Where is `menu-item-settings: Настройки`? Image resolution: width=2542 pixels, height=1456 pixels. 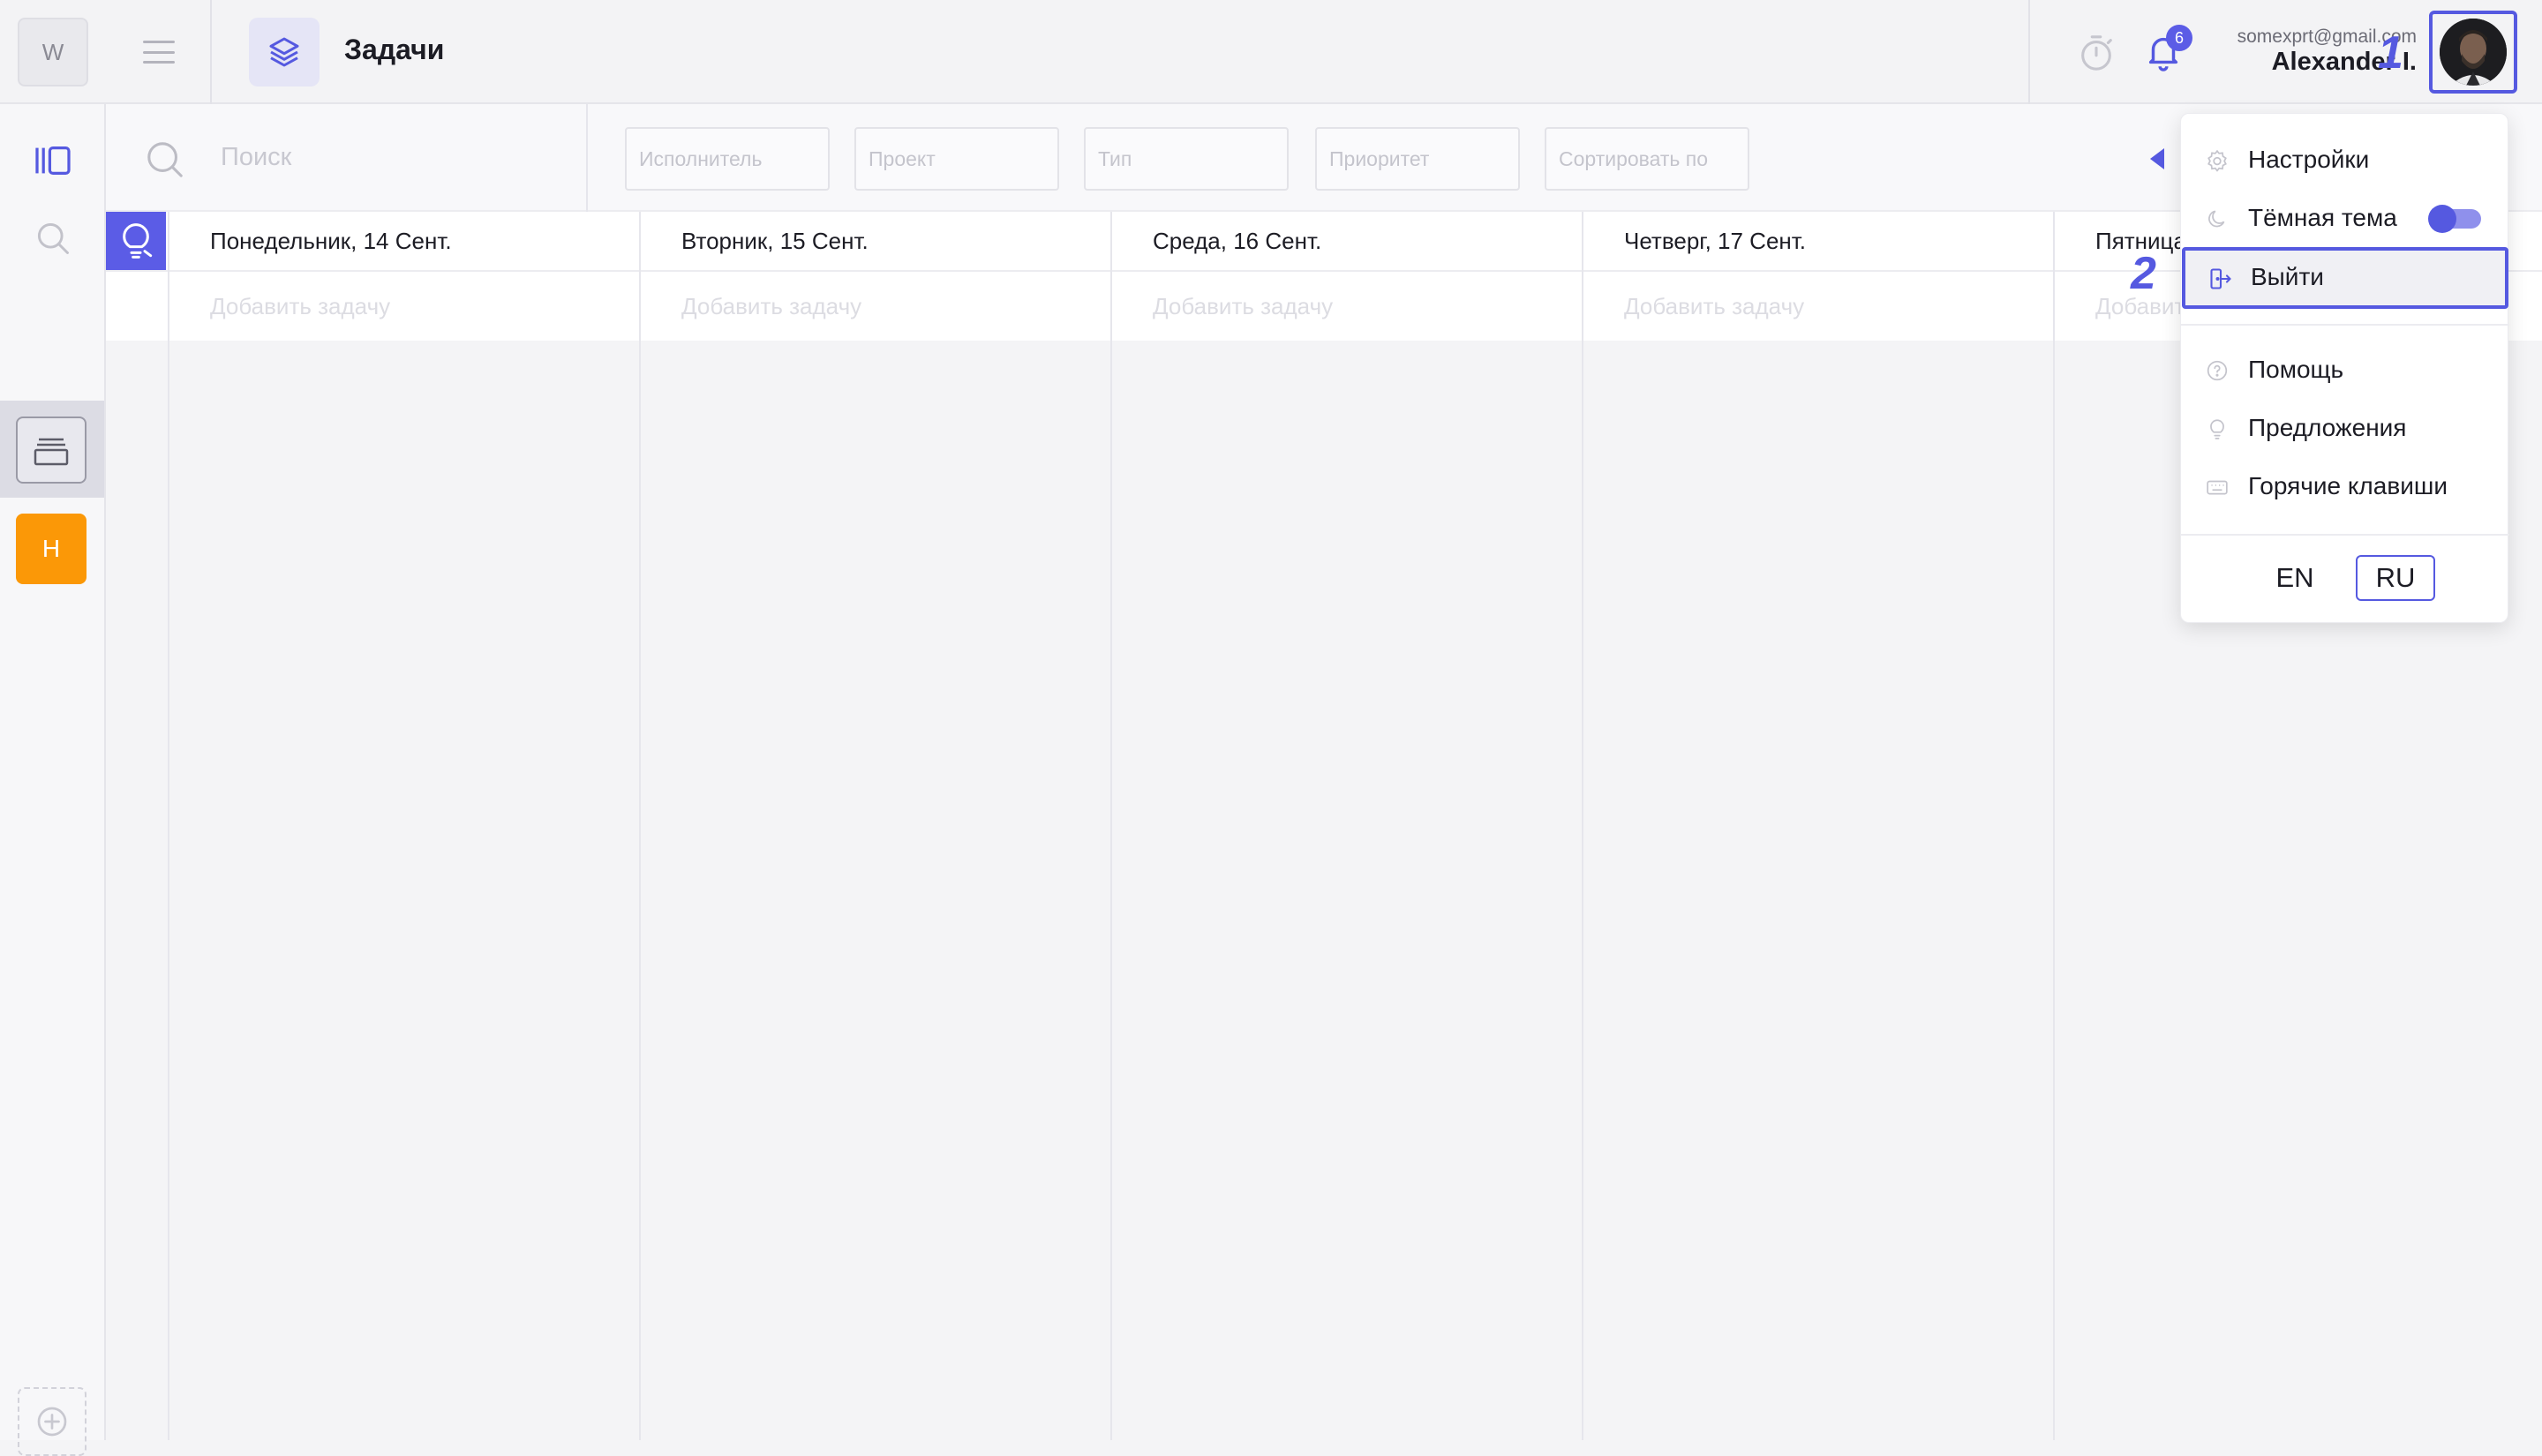 menu-item-settings: Настройки is located at coordinates (2345, 159).